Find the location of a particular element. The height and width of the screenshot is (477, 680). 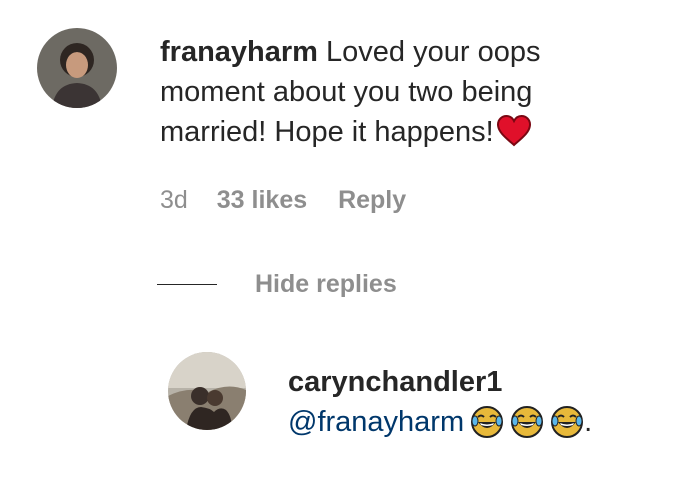

hide-replies-button: Hide replies is located at coordinates (277, 284).